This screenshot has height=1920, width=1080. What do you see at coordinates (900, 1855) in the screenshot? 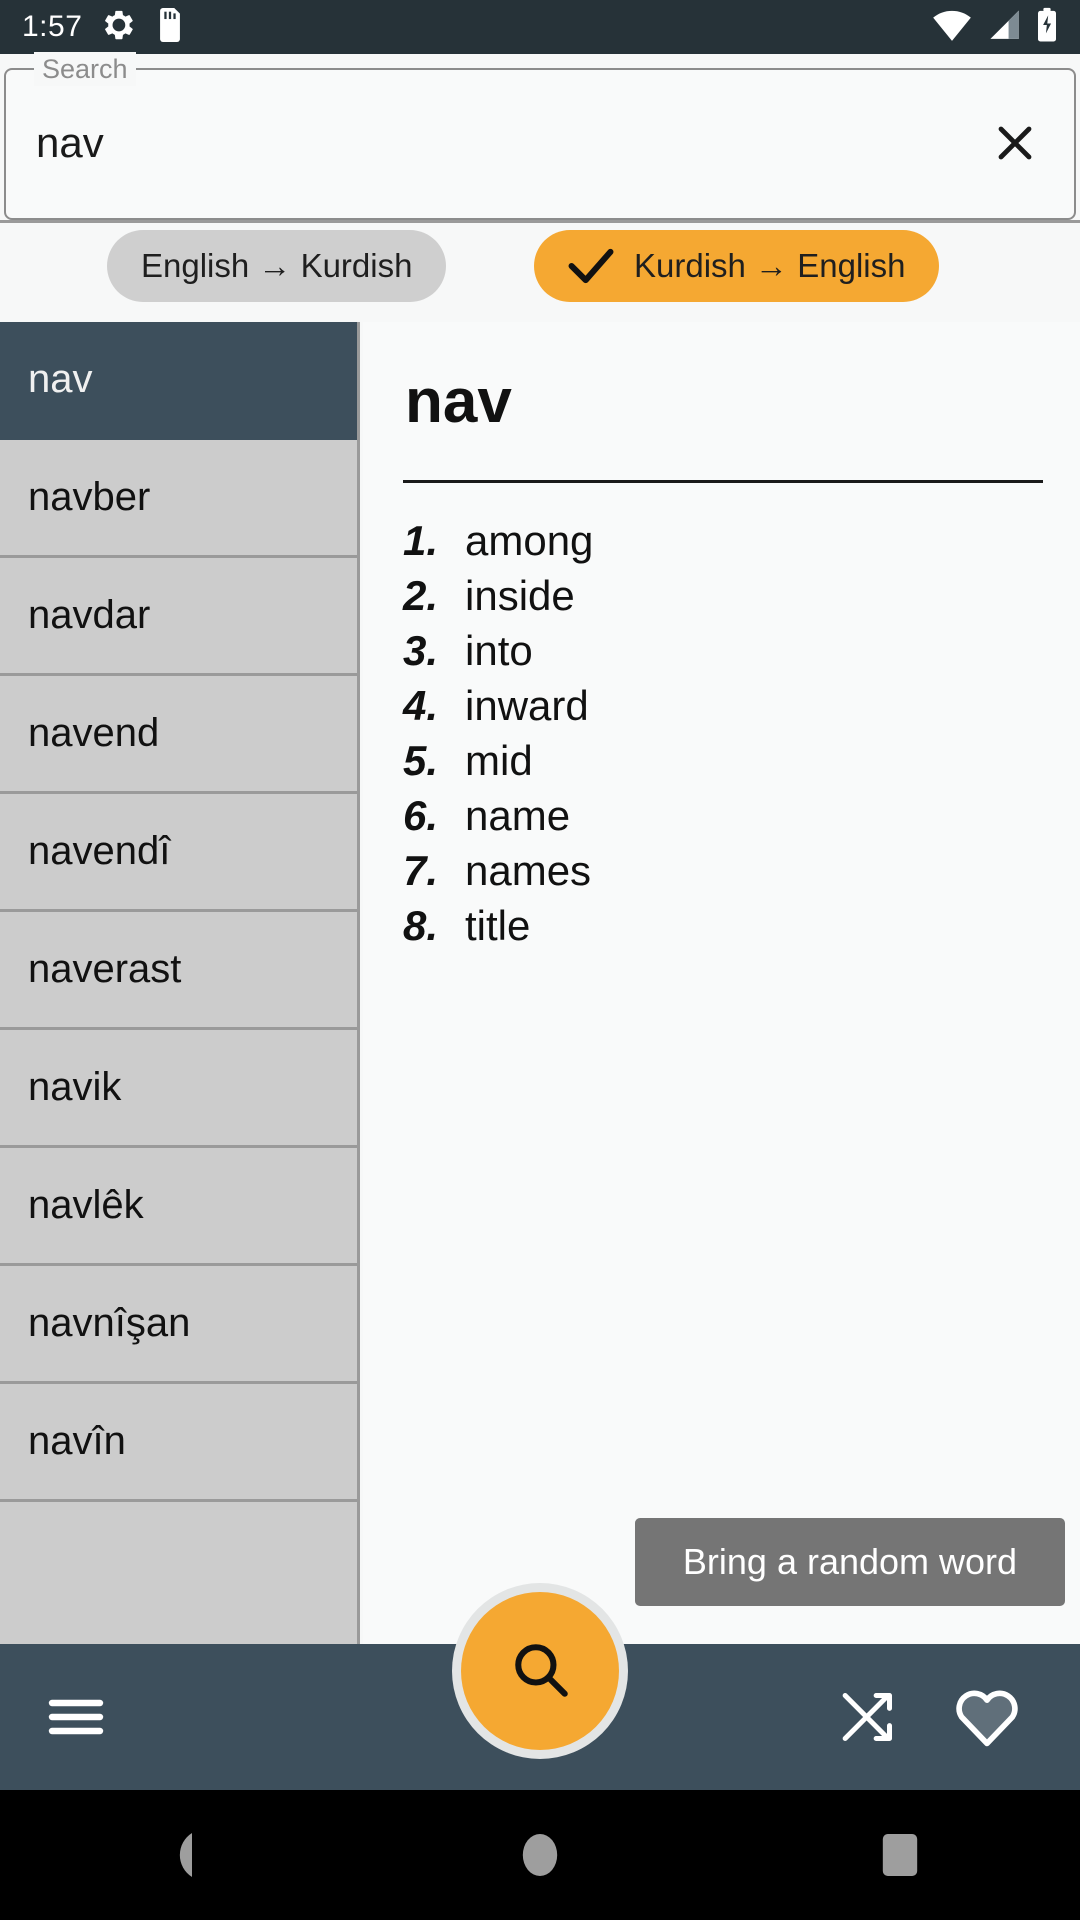
I see `recents-square-icon` at bounding box center [900, 1855].